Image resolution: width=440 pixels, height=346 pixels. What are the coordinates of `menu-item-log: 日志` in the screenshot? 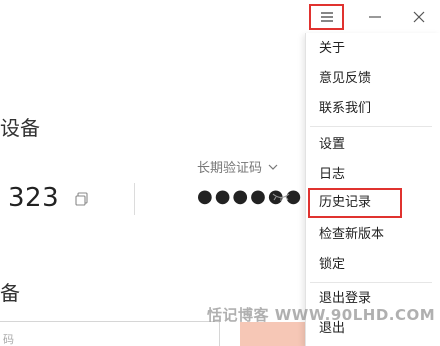 It's located at (371, 175).